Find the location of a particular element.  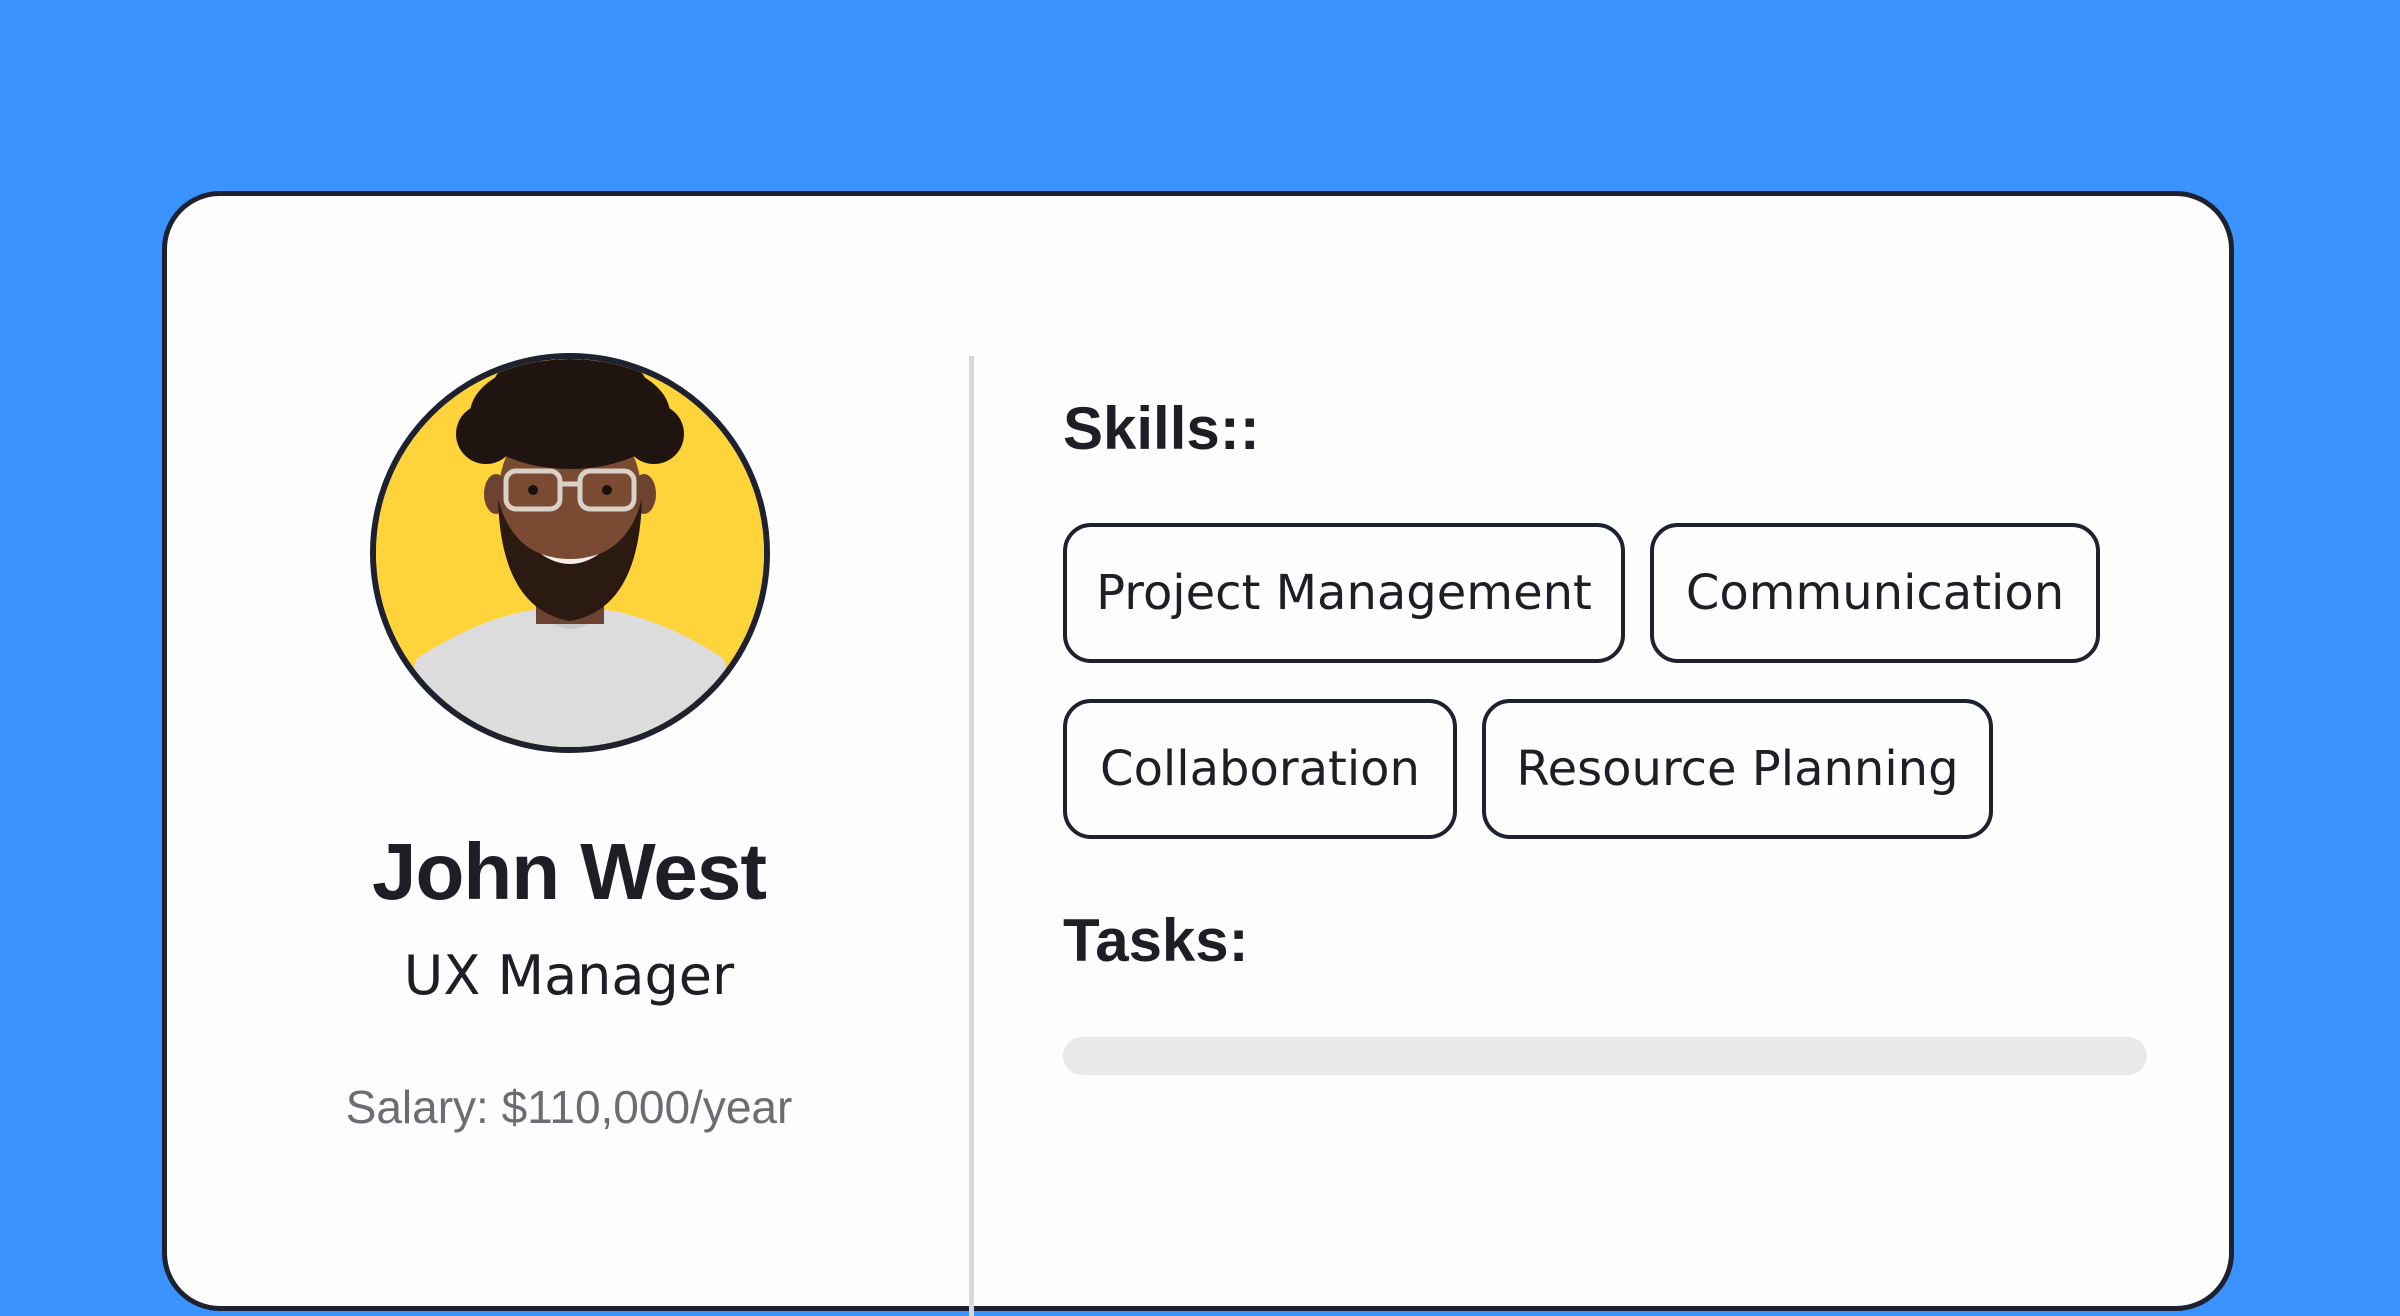

skill-chip: Project Management is located at coordinates (1344, 593).